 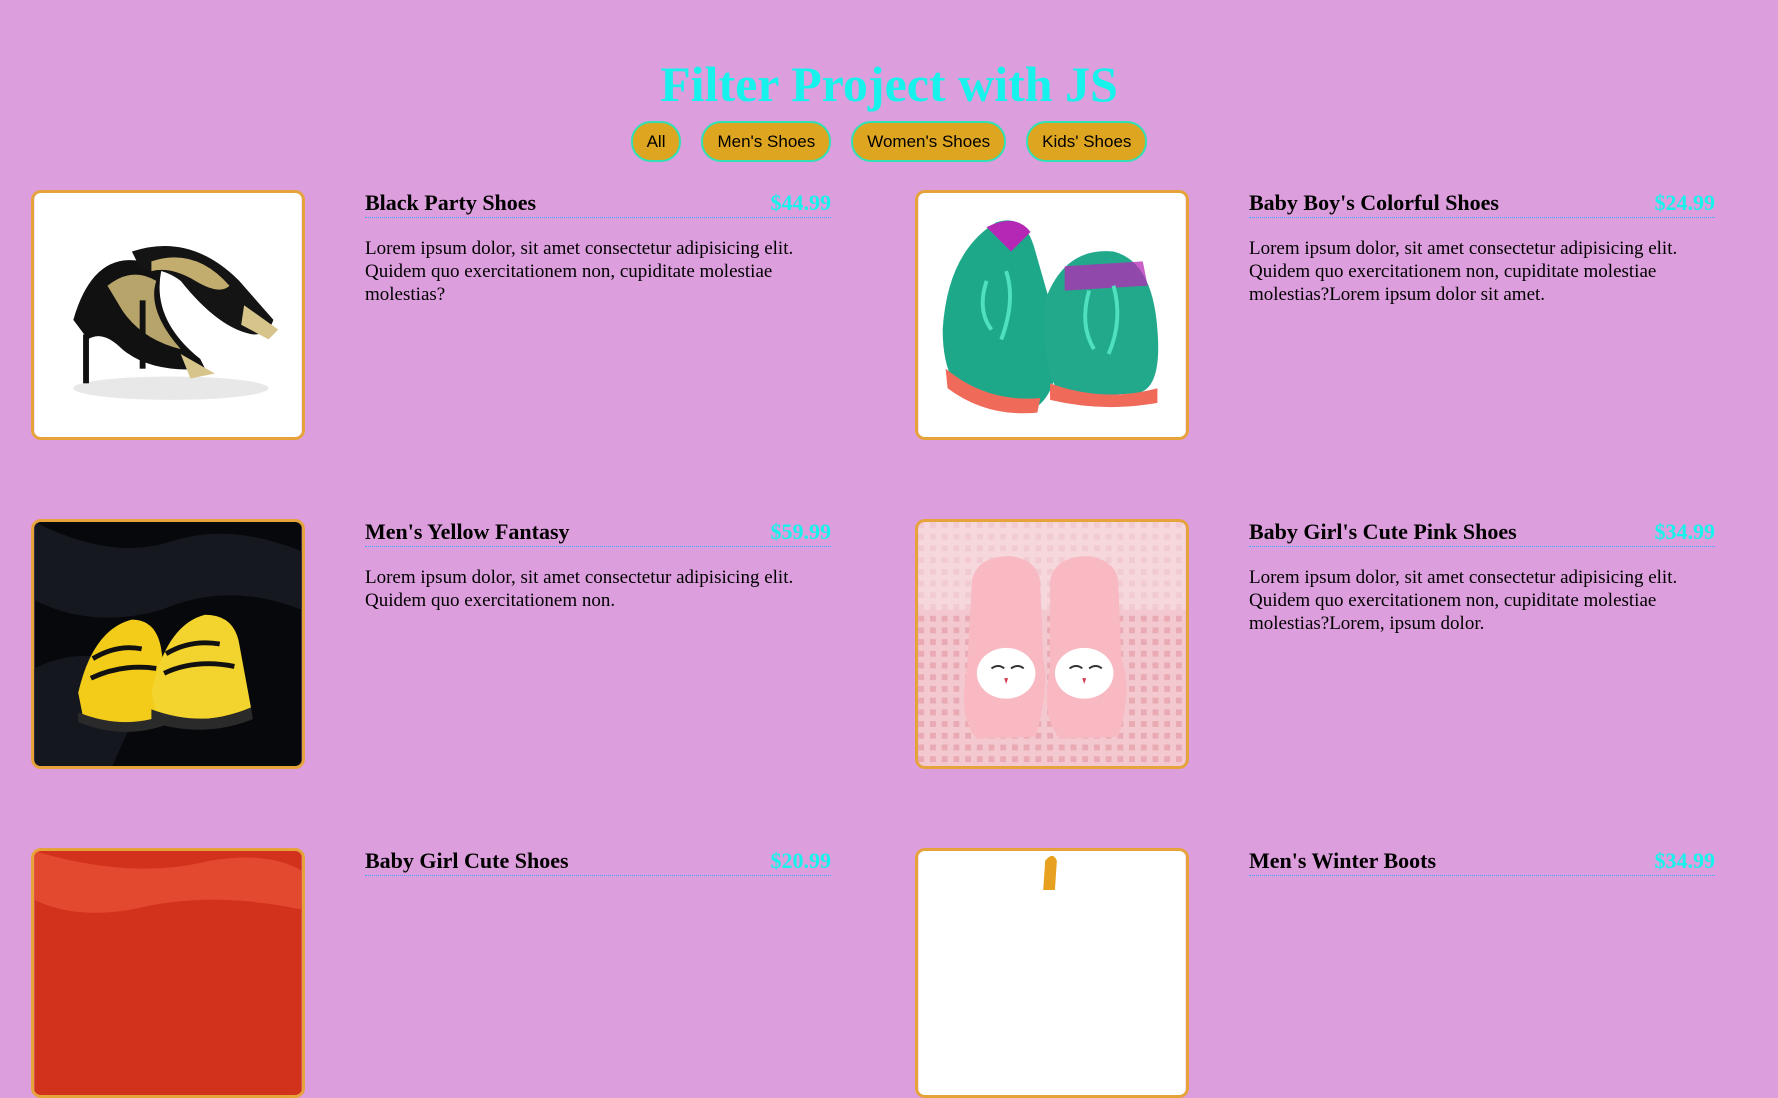 What do you see at coordinates (1335, 973) in the screenshot?
I see `menu-item: Men's Winter Boots $34.99` at bounding box center [1335, 973].